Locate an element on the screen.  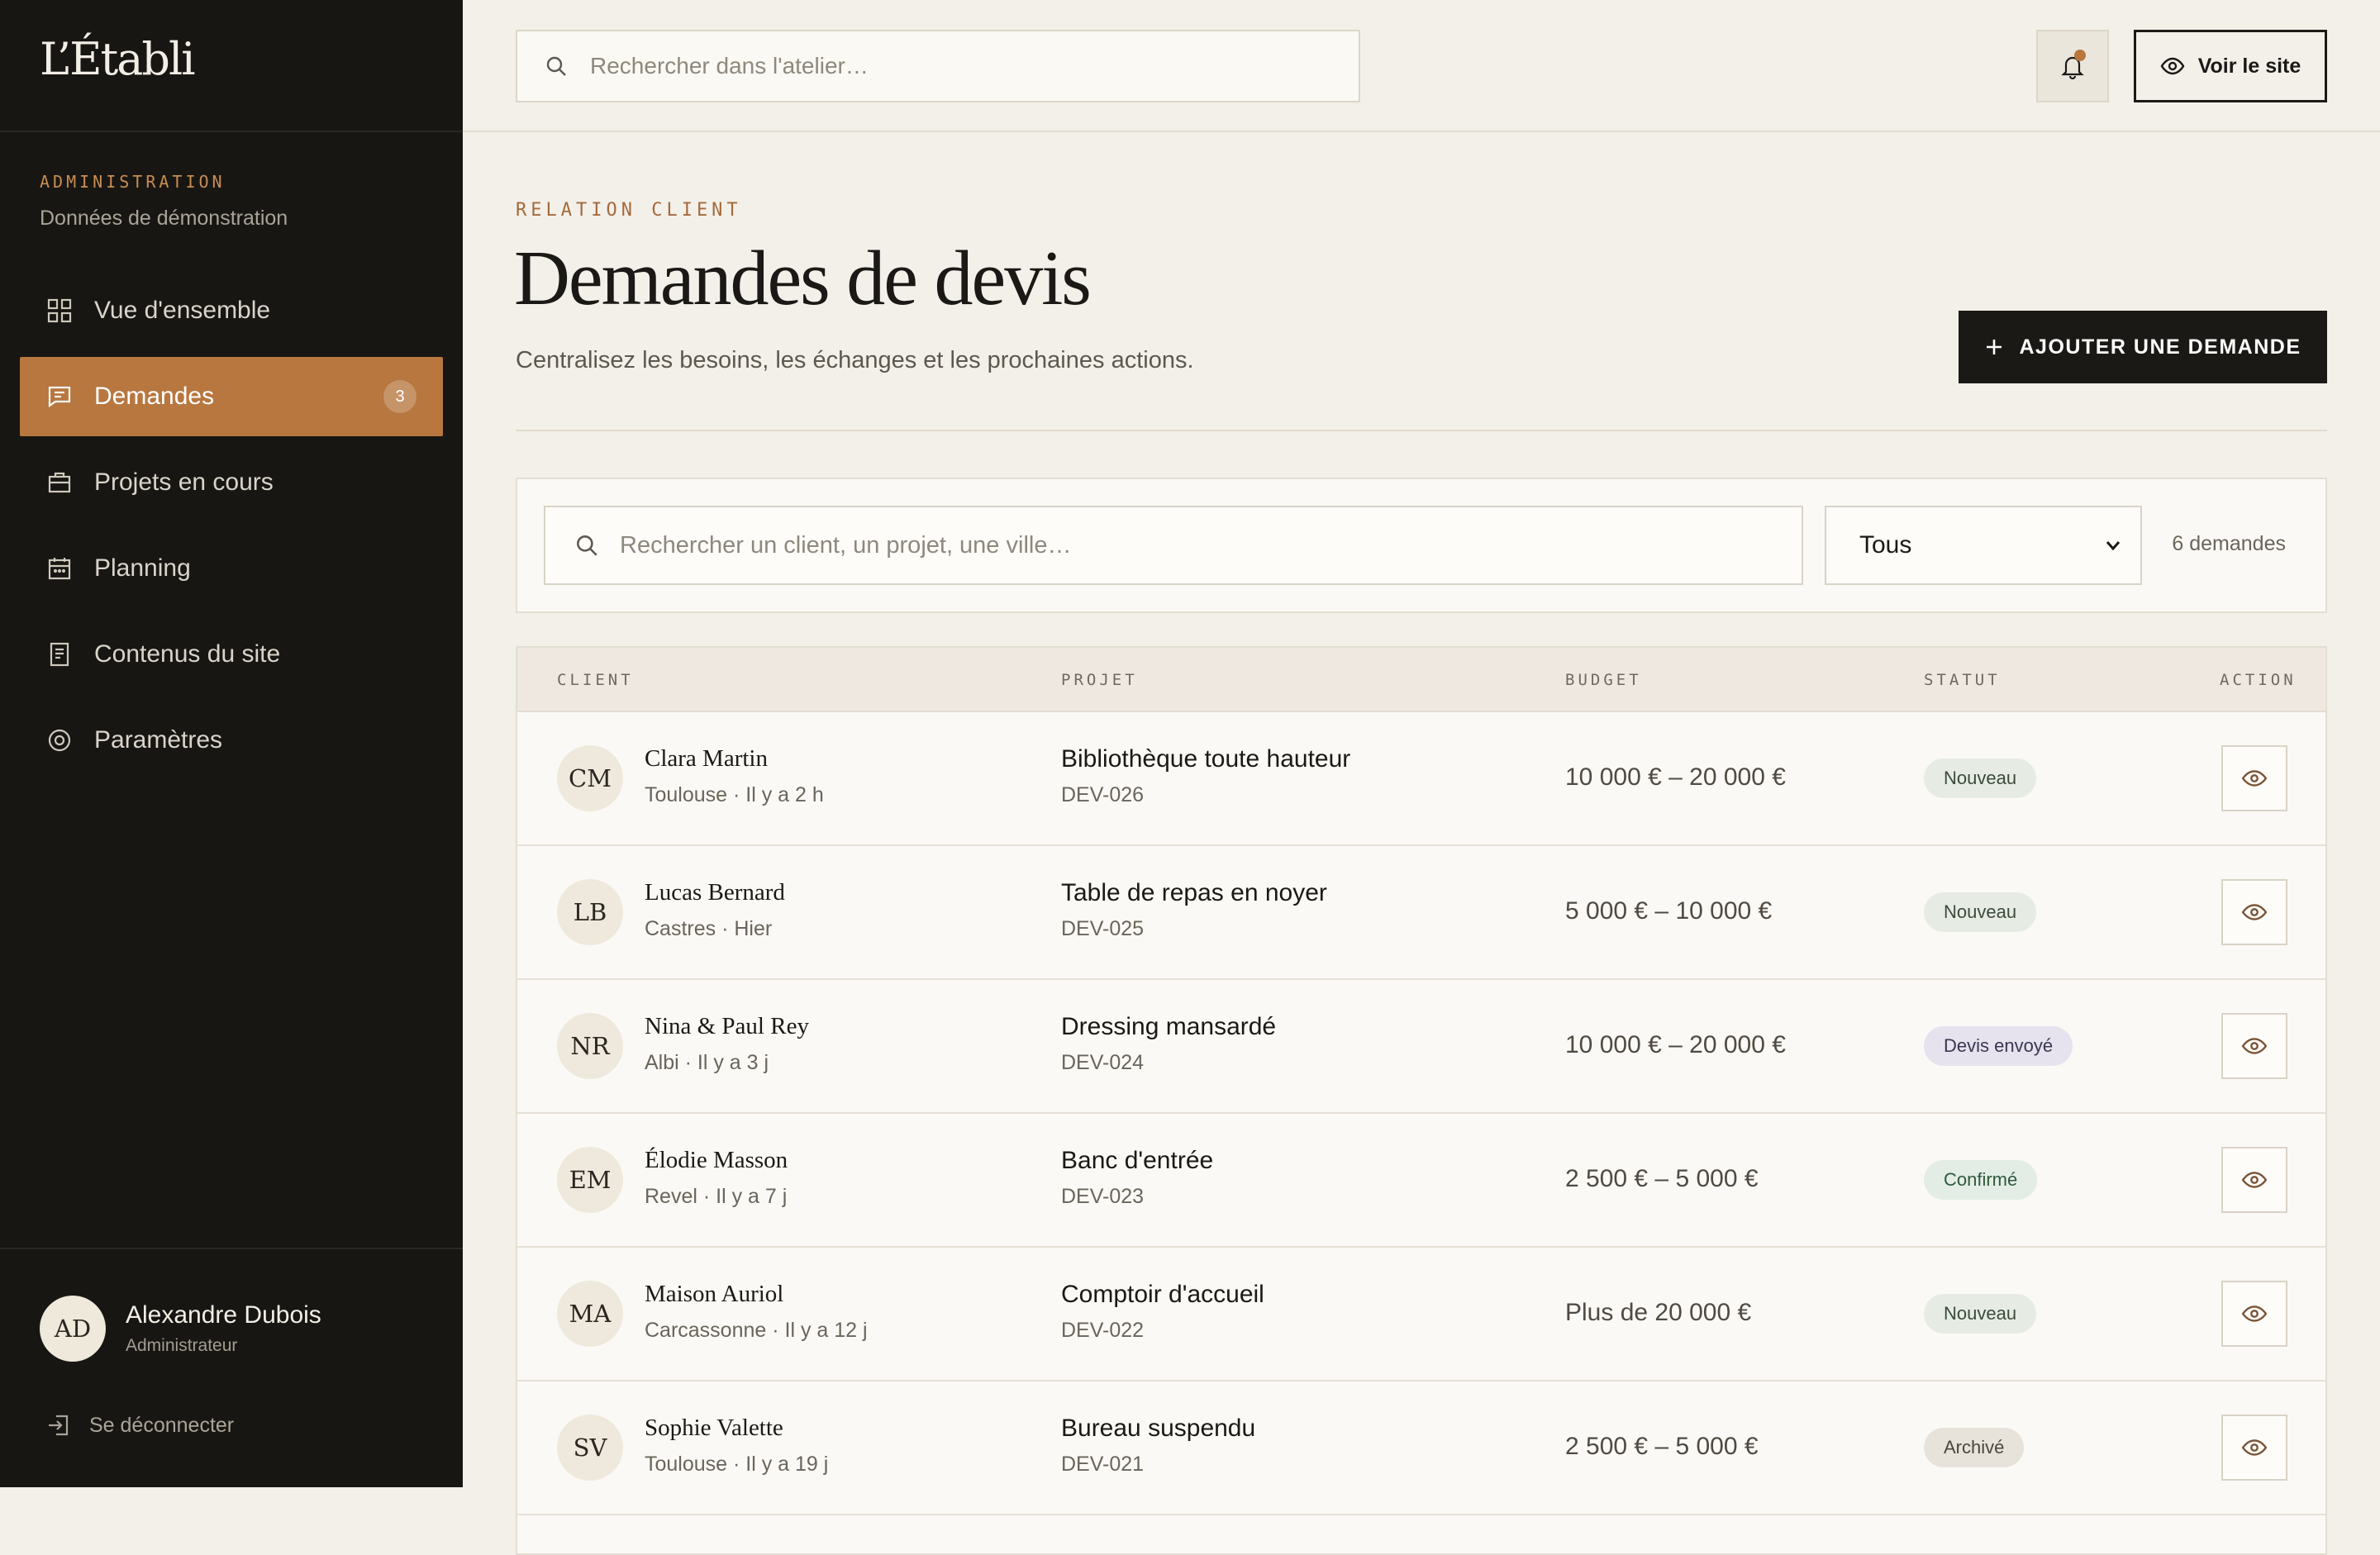
client-name: Sophie Valette is located at coordinates (714, 1428).